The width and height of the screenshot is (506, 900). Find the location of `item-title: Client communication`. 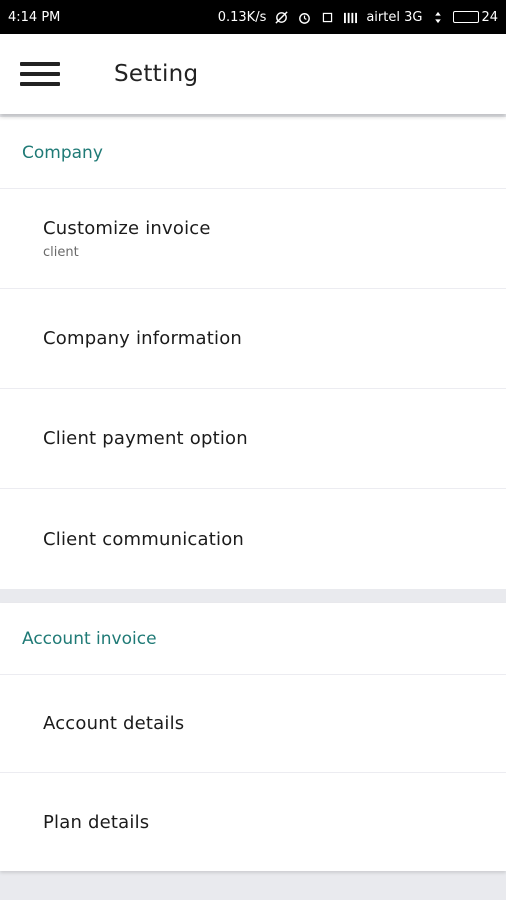

item-title: Client communication is located at coordinates (144, 539).